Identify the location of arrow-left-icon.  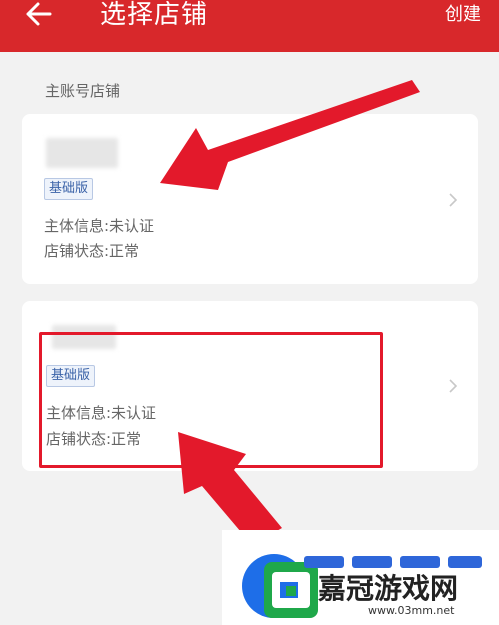
(39, 14).